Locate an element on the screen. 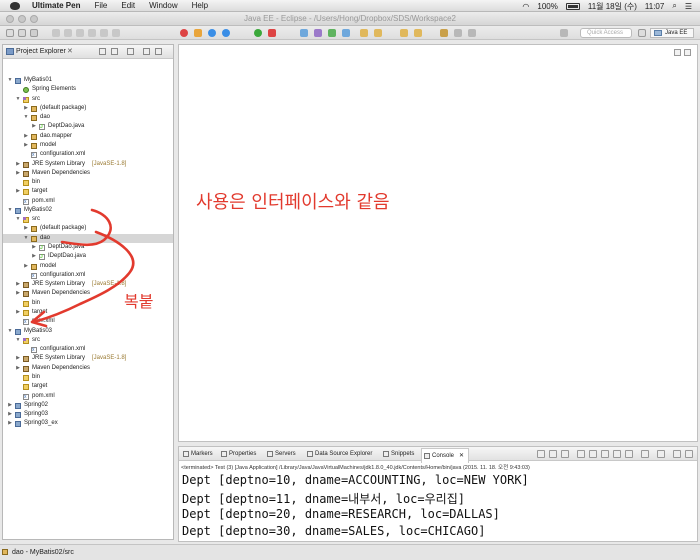  back-icon is located at coordinates (458, 33).